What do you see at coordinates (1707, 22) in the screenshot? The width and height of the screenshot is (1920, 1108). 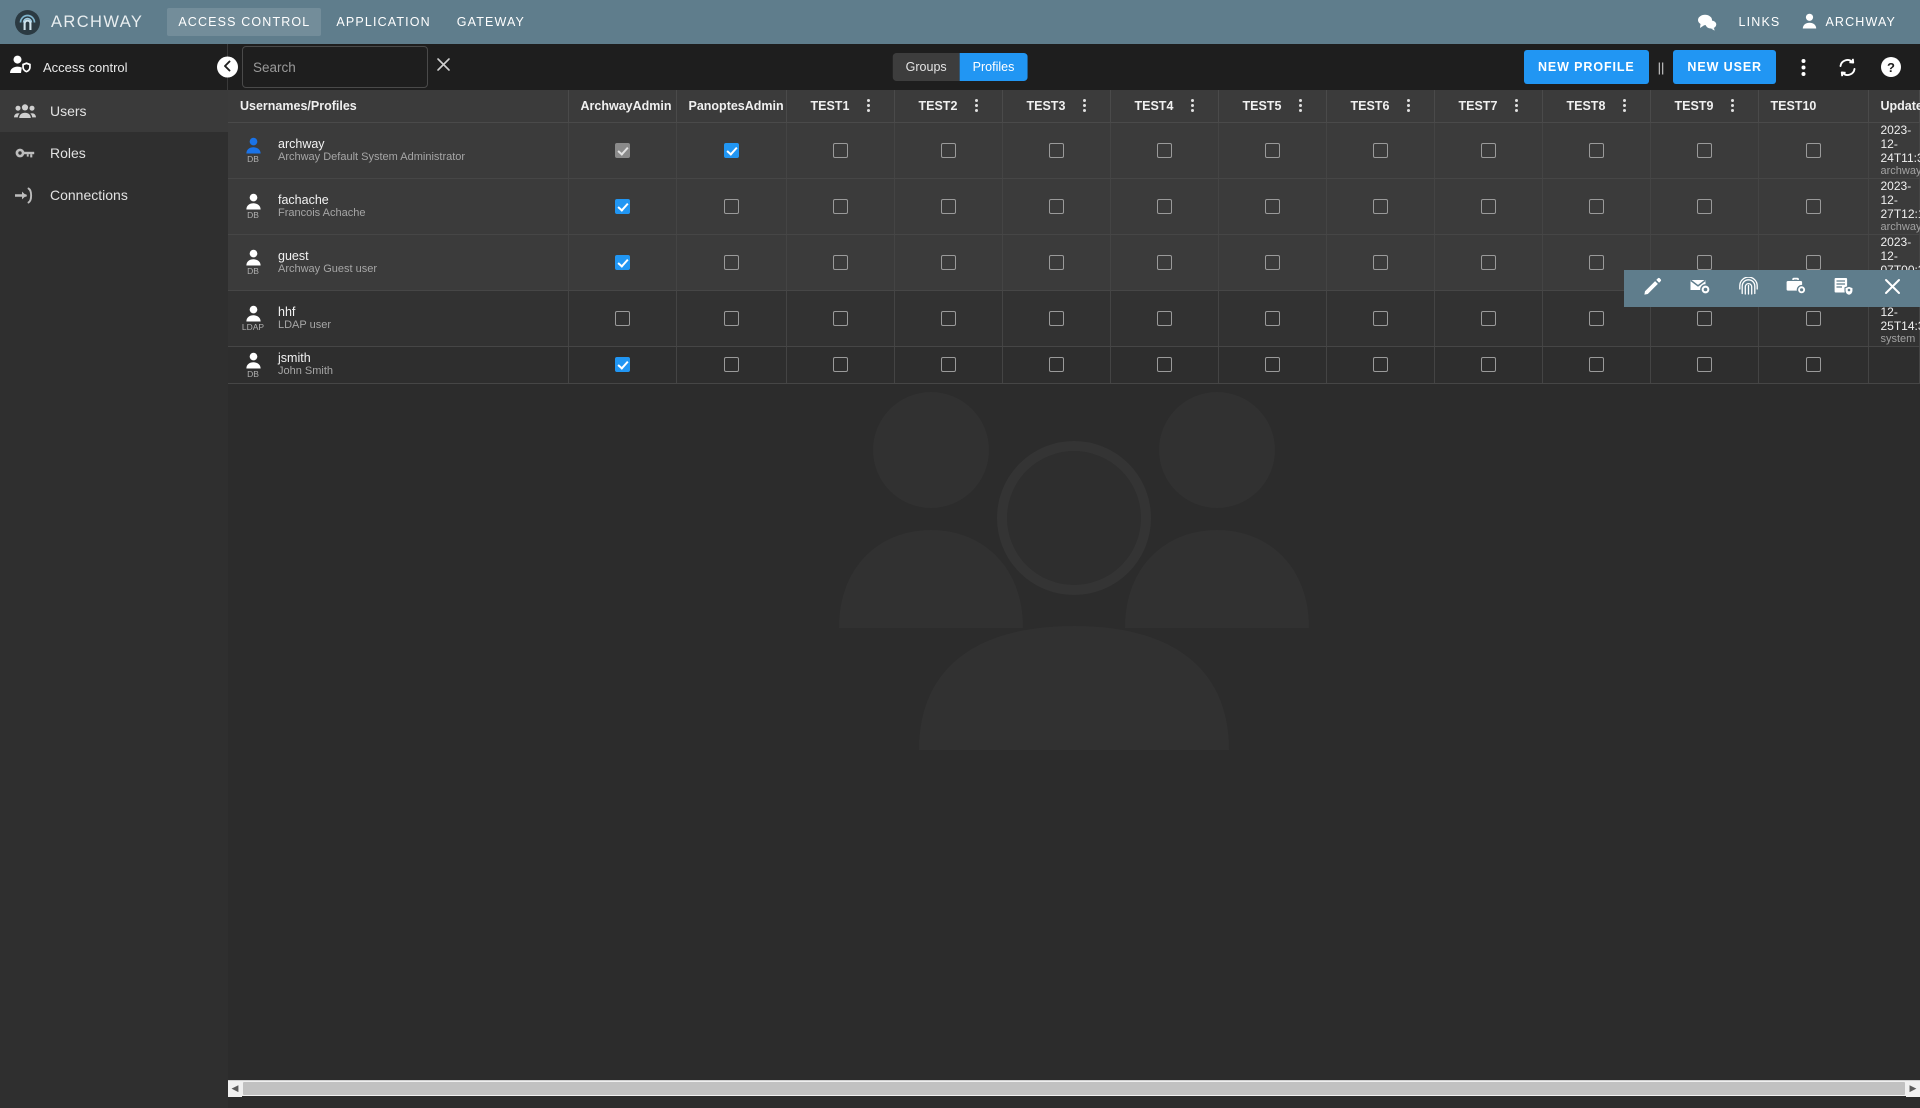 I see `chat-bubbles-icon` at bounding box center [1707, 22].